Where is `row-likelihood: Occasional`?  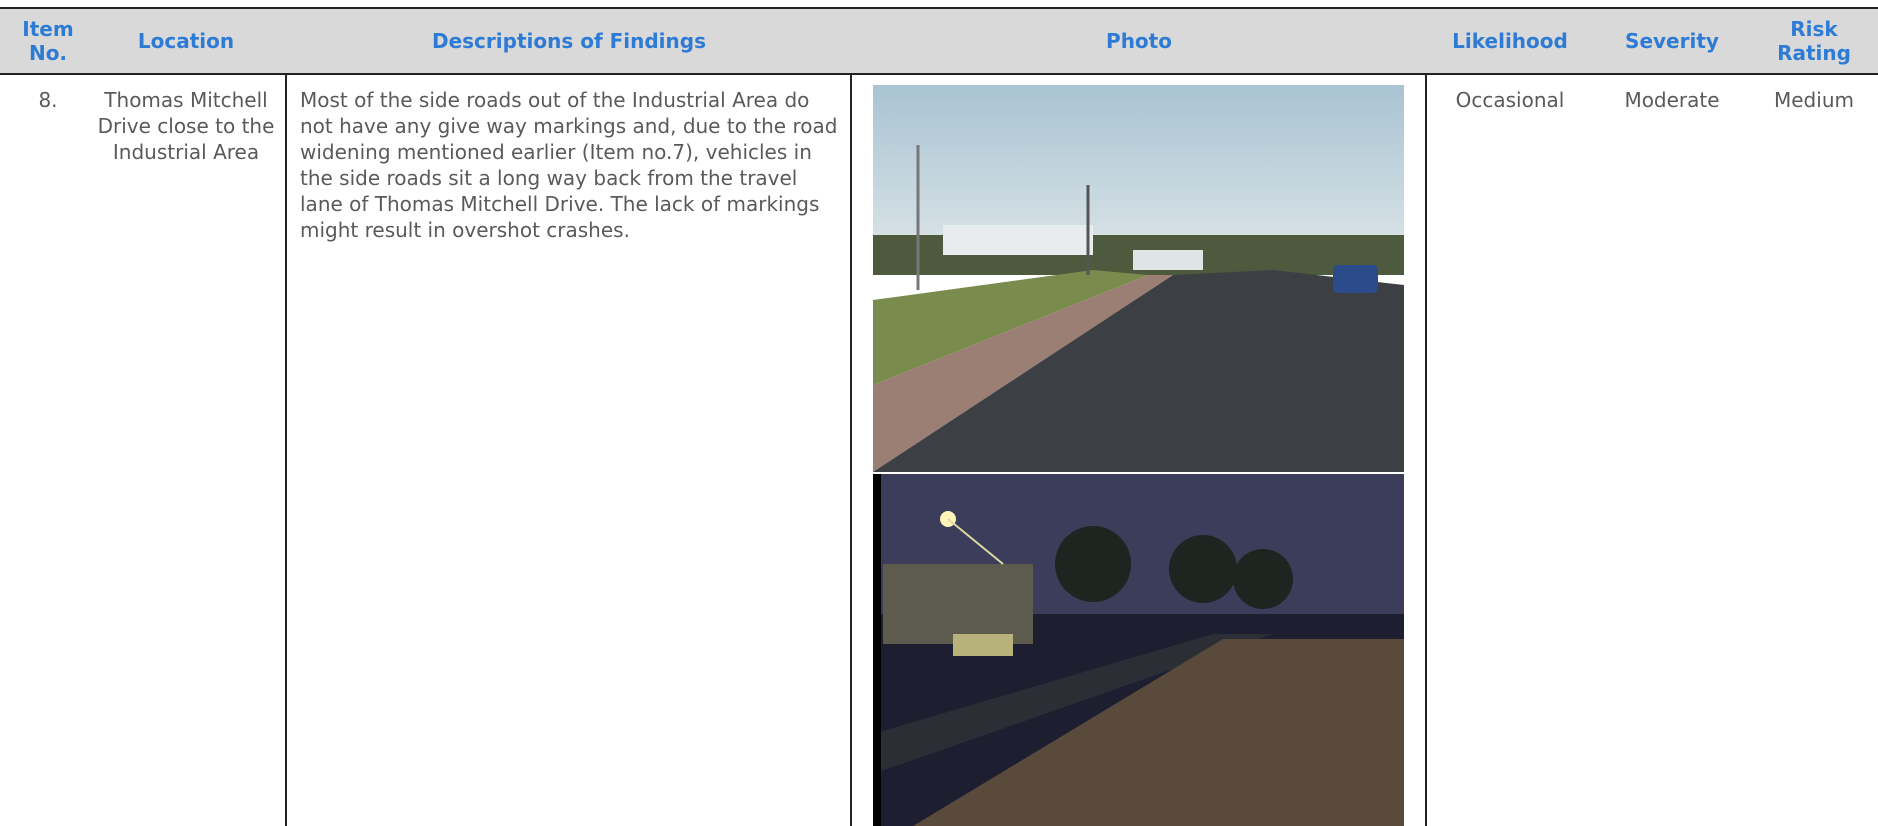 row-likelihood: Occasional is located at coordinates (1510, 100).